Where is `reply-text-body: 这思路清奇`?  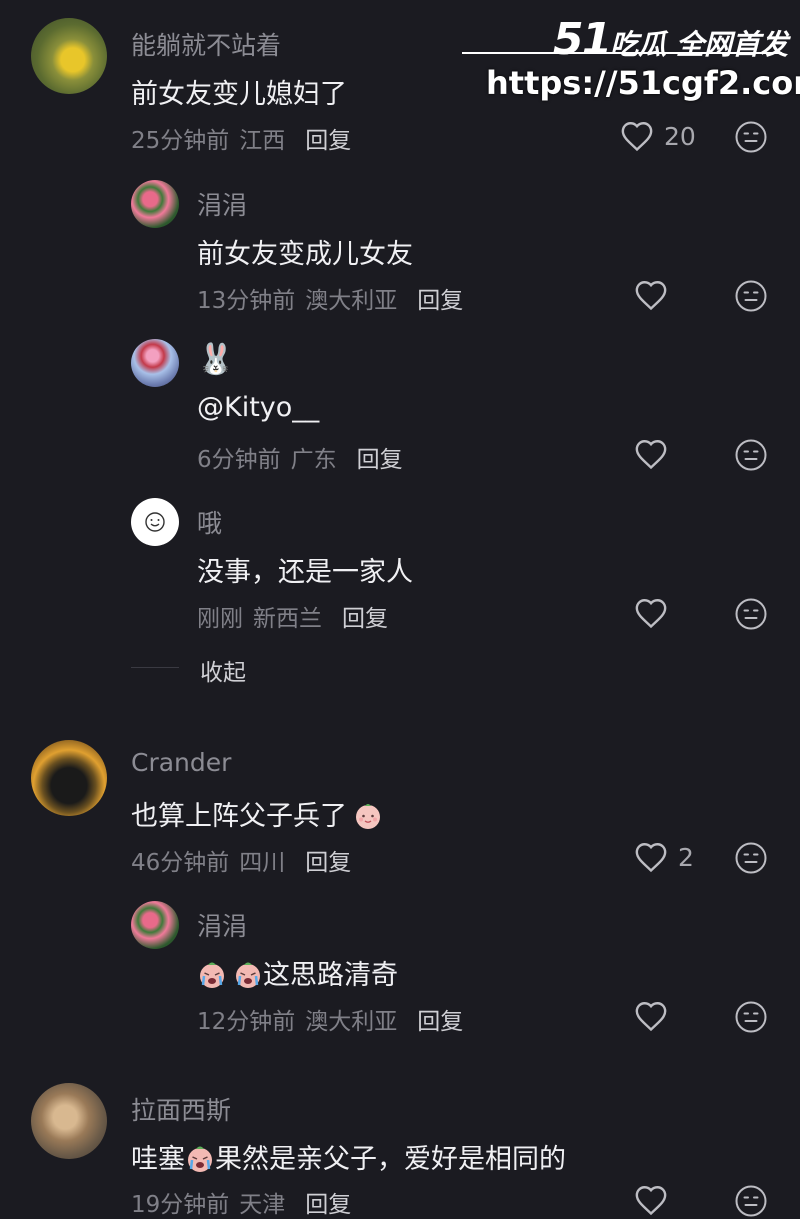
reply-text-body: 这思路清奇 is located at coordinates (330, 975).